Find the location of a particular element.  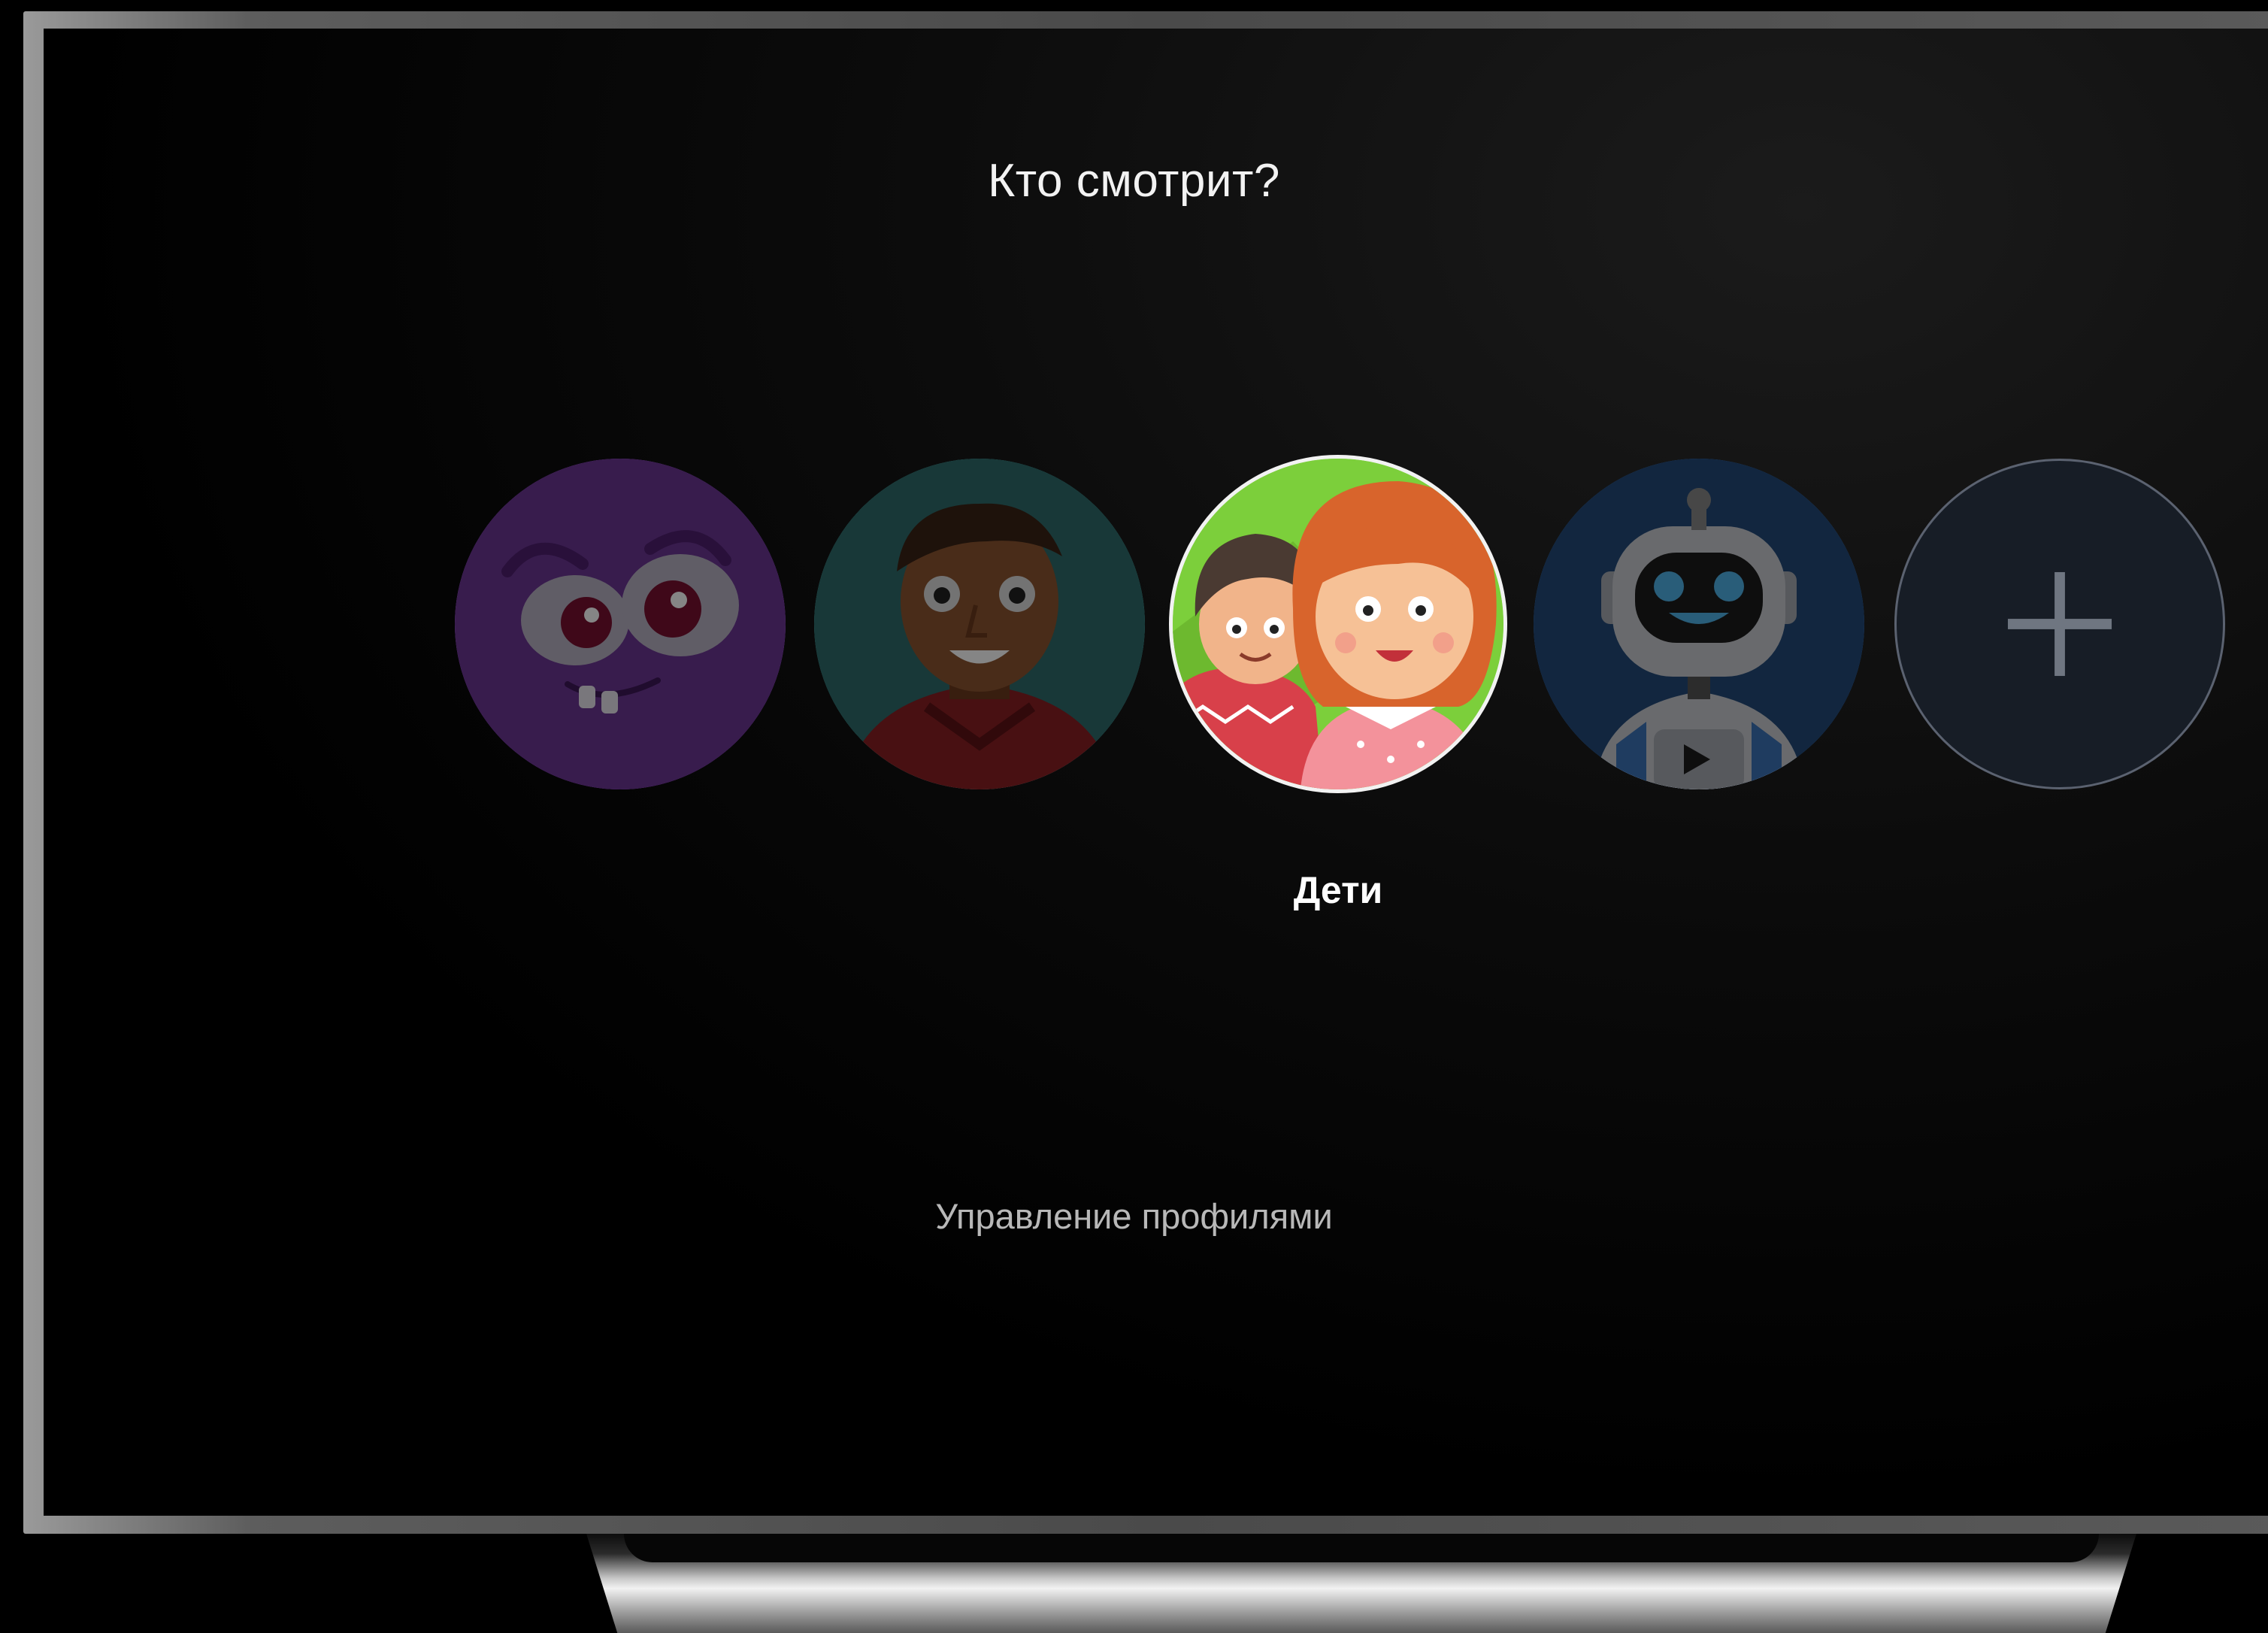

profile-monster is located at coordinates (620, 624).